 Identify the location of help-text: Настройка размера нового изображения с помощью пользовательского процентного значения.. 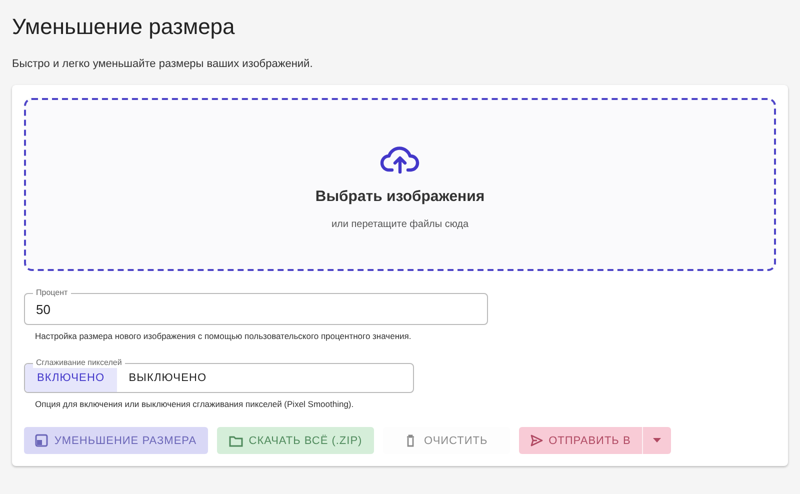
(223, 336).